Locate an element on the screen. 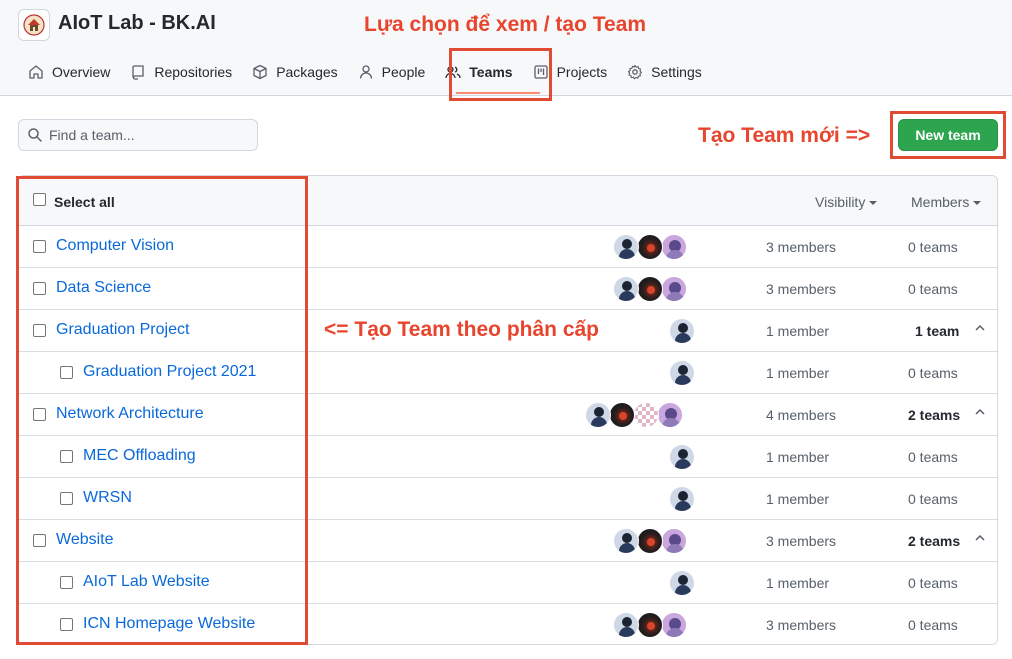 The image size is (1012, 659). members-caret-icon is located at coordinates (977, 203).